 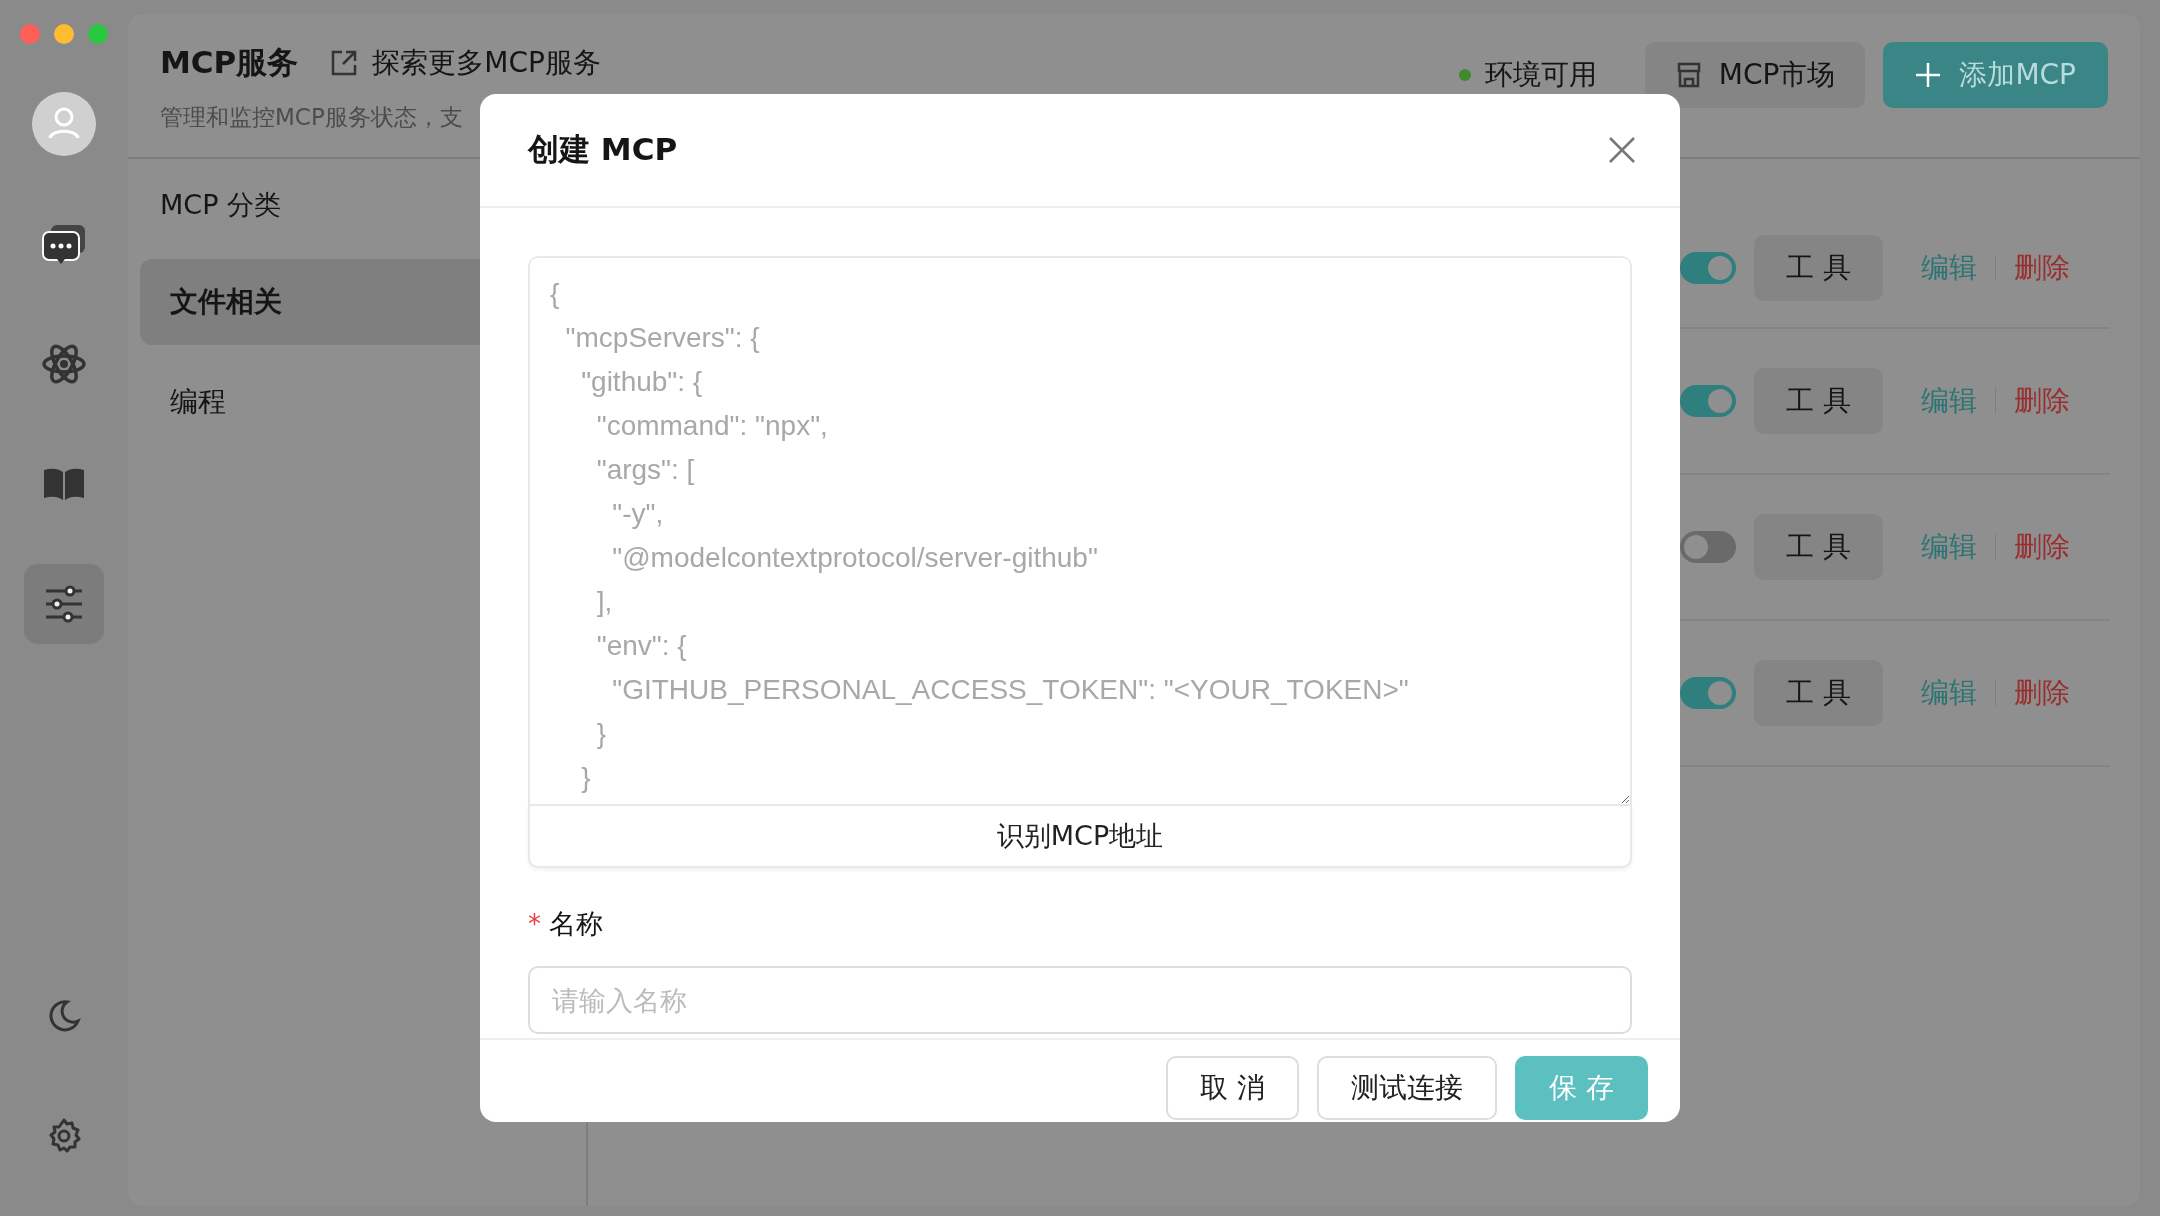 I want to click on explore-link: 探索更多MCP服务, so click(x=465, y=63).